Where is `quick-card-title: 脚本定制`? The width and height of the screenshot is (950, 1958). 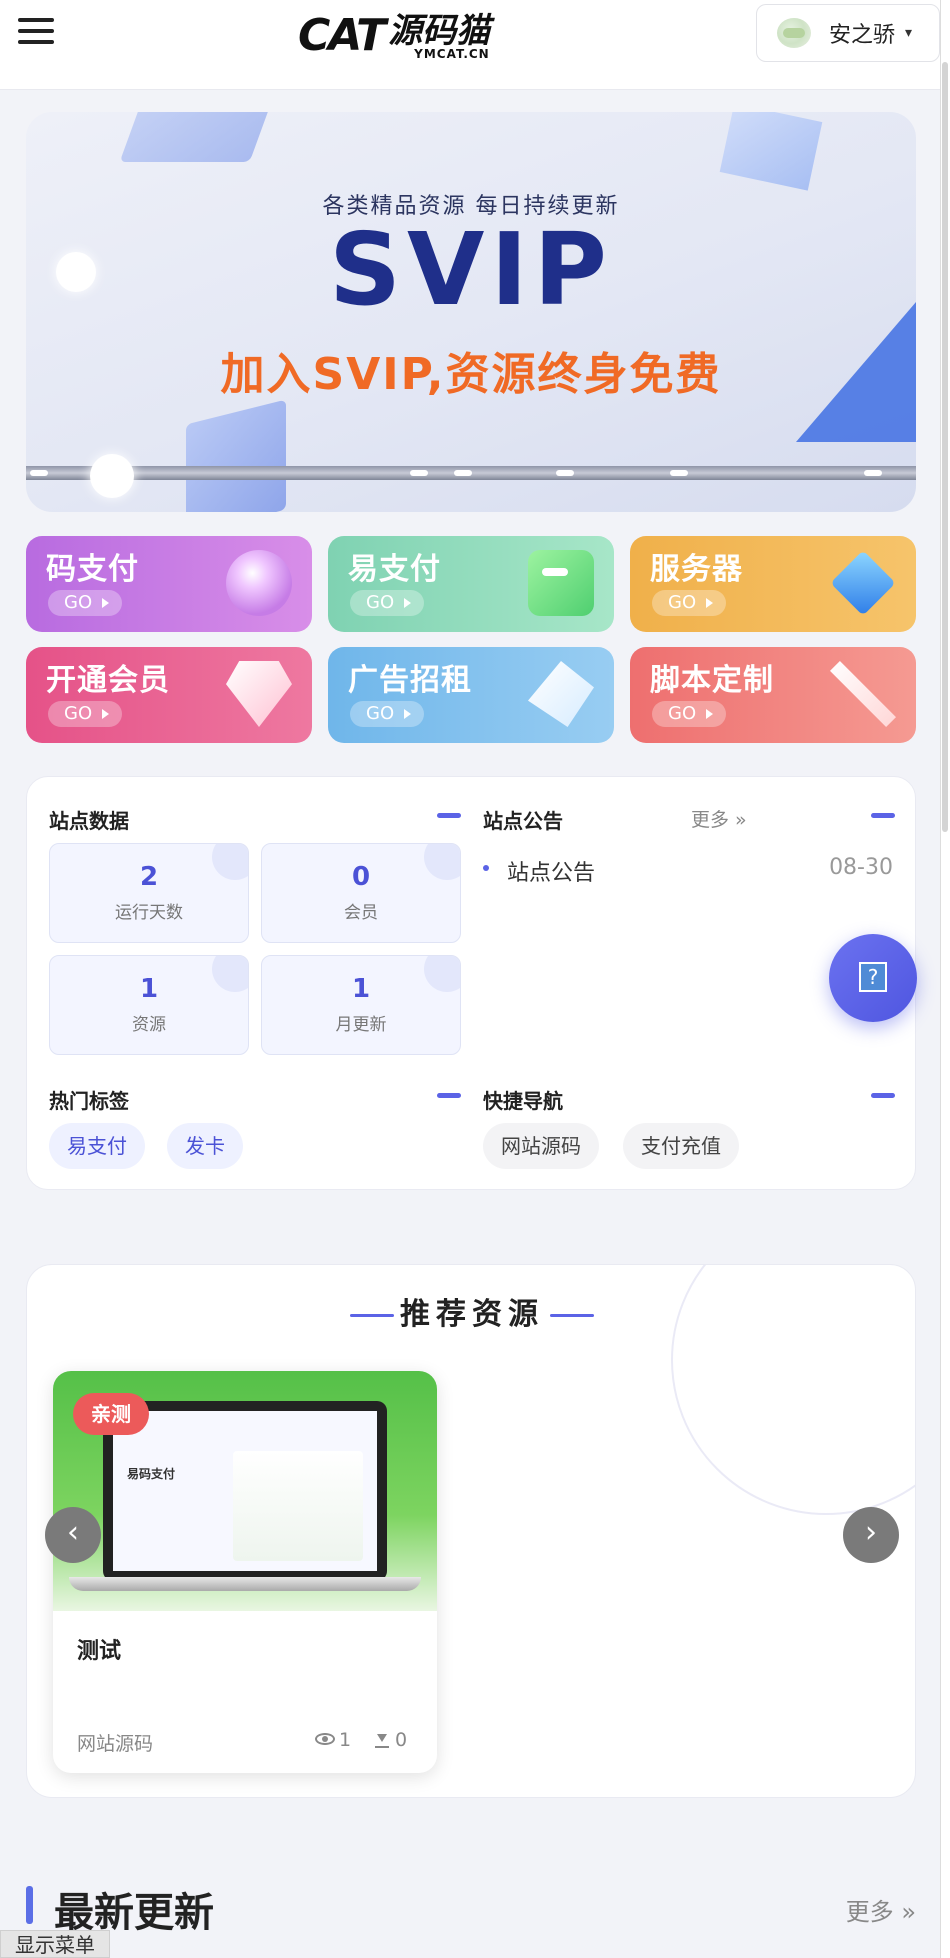
quick-card-title: 脚本定制 is located at coordinates (712, 680).